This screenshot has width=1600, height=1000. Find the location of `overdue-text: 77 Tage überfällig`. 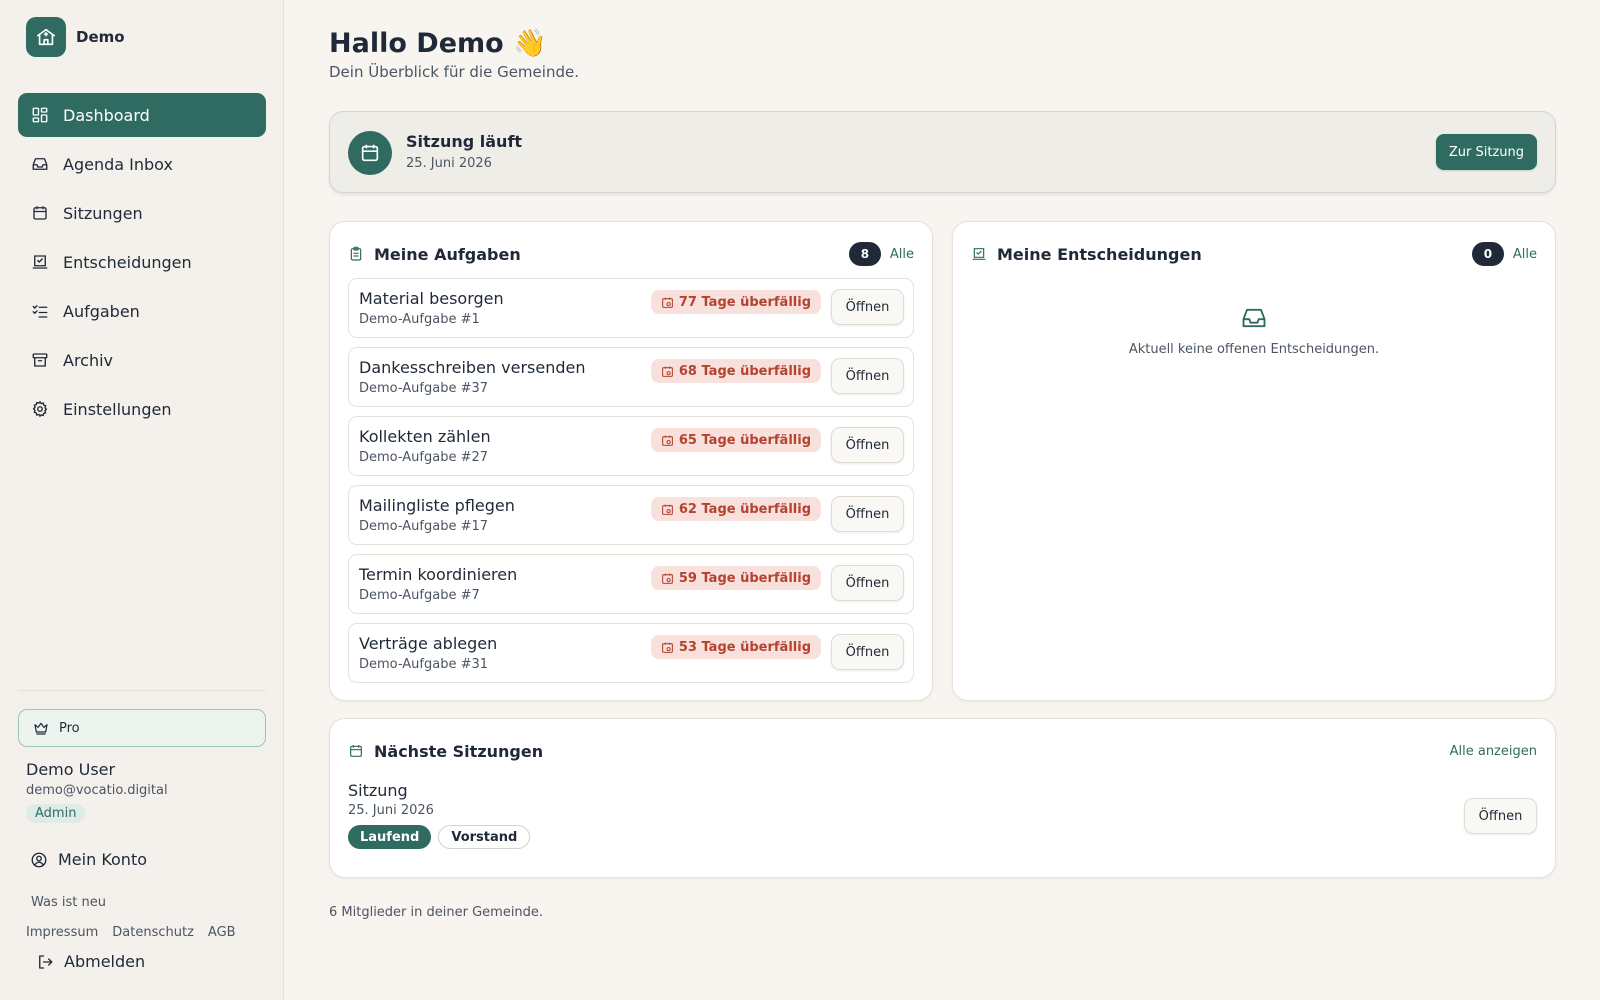

overdue-text: 77 Tage überfällig is located at coordinates (744, 302).